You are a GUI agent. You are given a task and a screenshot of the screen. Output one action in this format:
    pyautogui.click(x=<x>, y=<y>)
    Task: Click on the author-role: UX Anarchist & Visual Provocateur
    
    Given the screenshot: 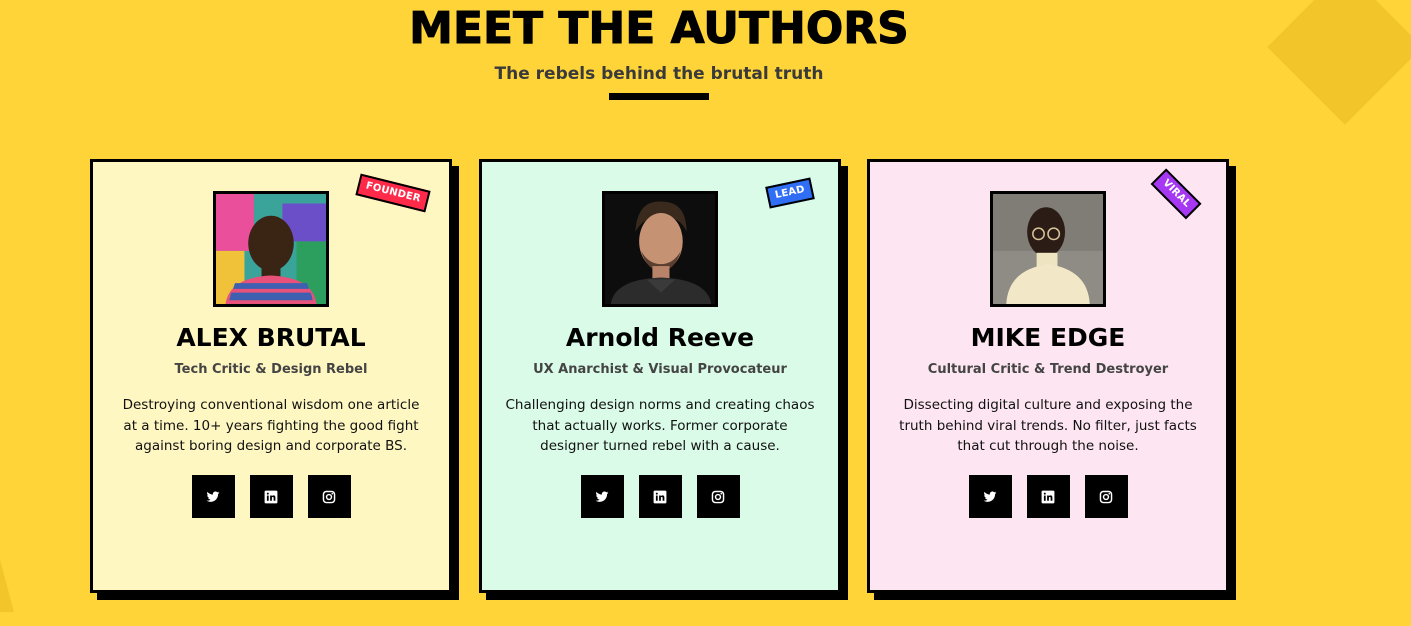 What is the action you would take?
    pyautogui.click(x=660, y=369)
    